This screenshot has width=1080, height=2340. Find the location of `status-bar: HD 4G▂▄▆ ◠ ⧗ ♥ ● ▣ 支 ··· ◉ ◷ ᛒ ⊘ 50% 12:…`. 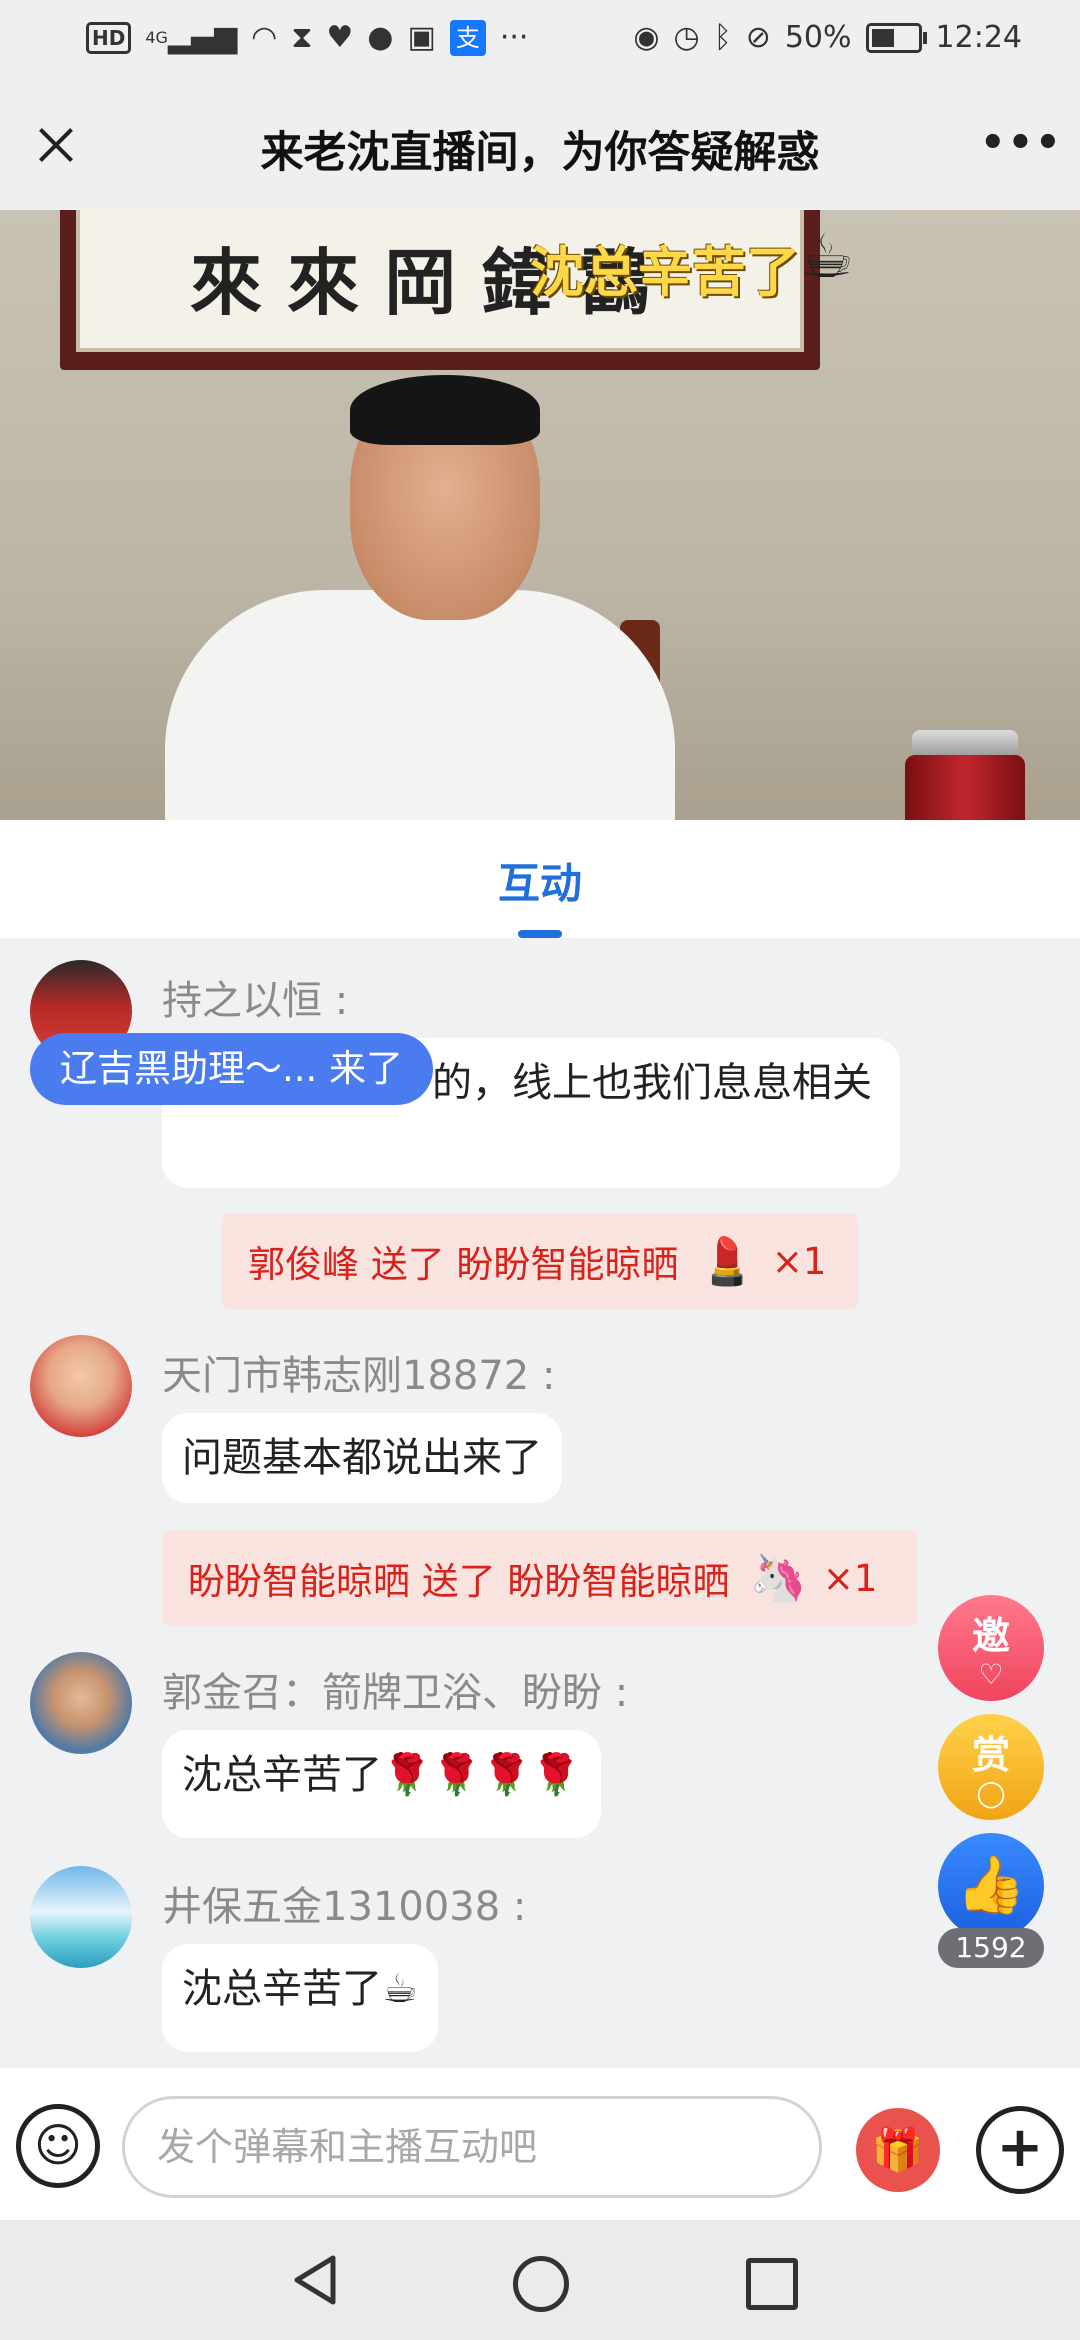

status-bar: HD 4G▂▄▆ ◠ ⧗ ♥ ● ▣ 支 ··· ◉ ◷ ᛒ ⊘ 50% 12:… is located at coordinates (540, 40).